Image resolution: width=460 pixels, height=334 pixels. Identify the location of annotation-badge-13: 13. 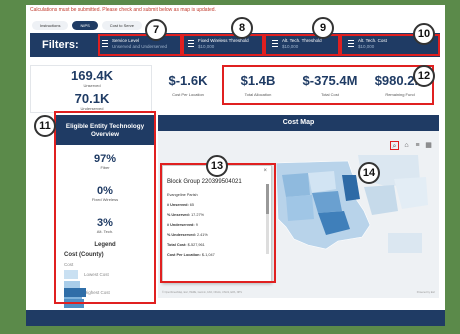
(217, 166).